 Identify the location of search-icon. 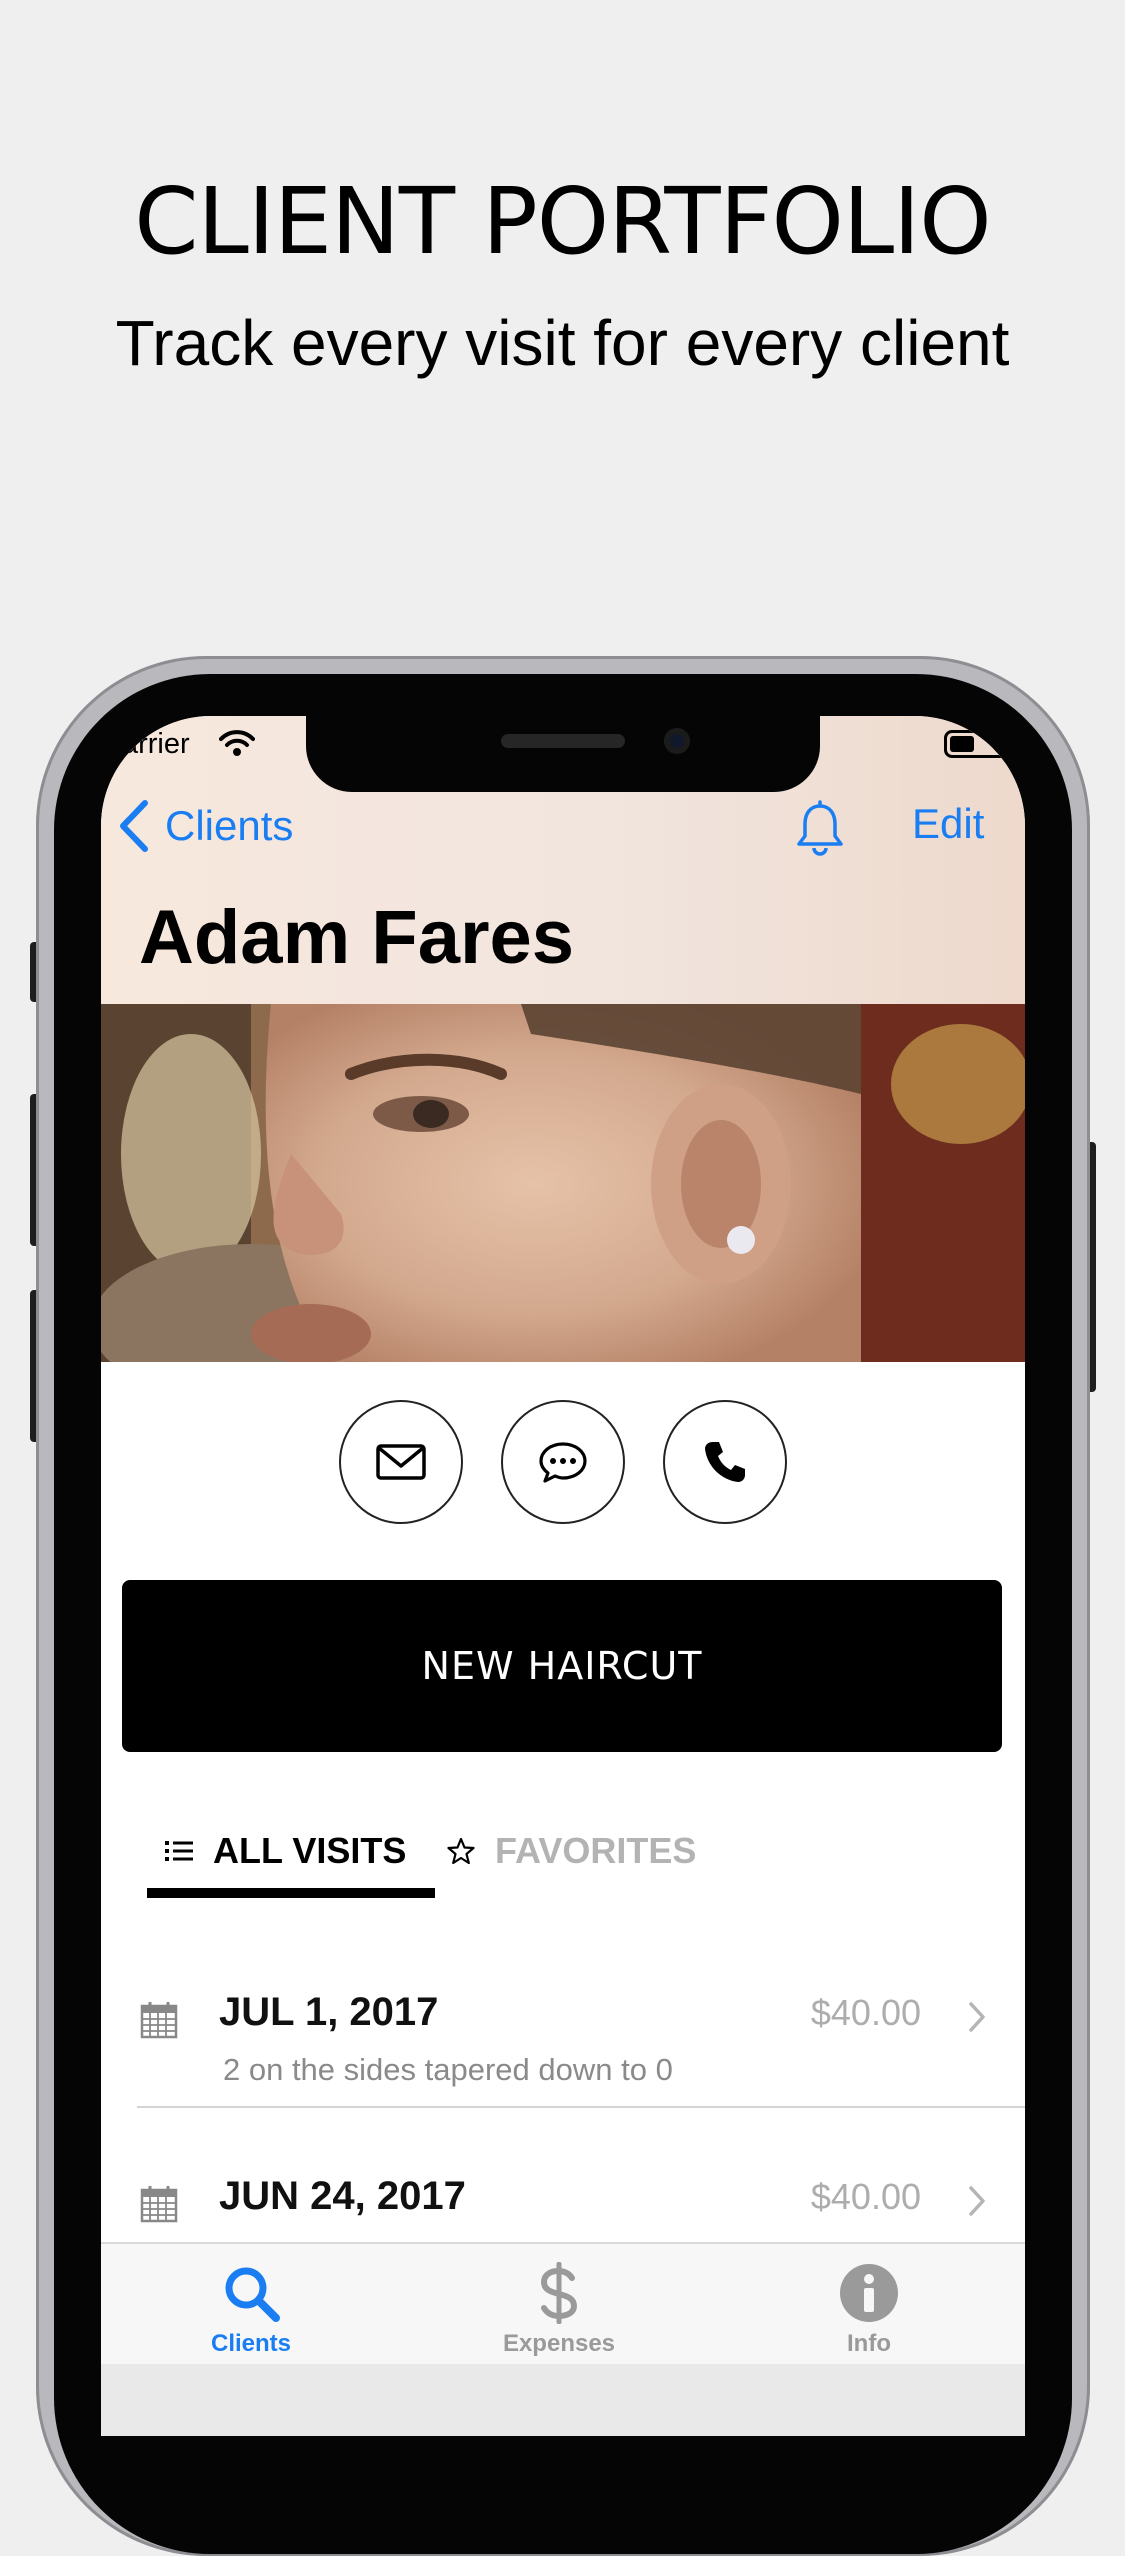
(252, 2294).